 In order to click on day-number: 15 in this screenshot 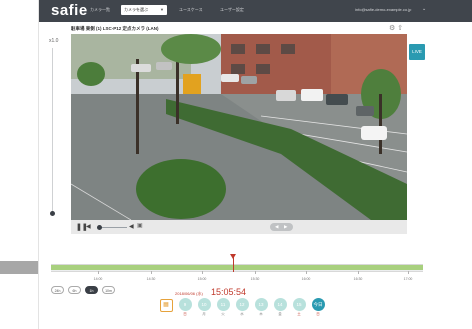, I will do `click(299, 304)`.